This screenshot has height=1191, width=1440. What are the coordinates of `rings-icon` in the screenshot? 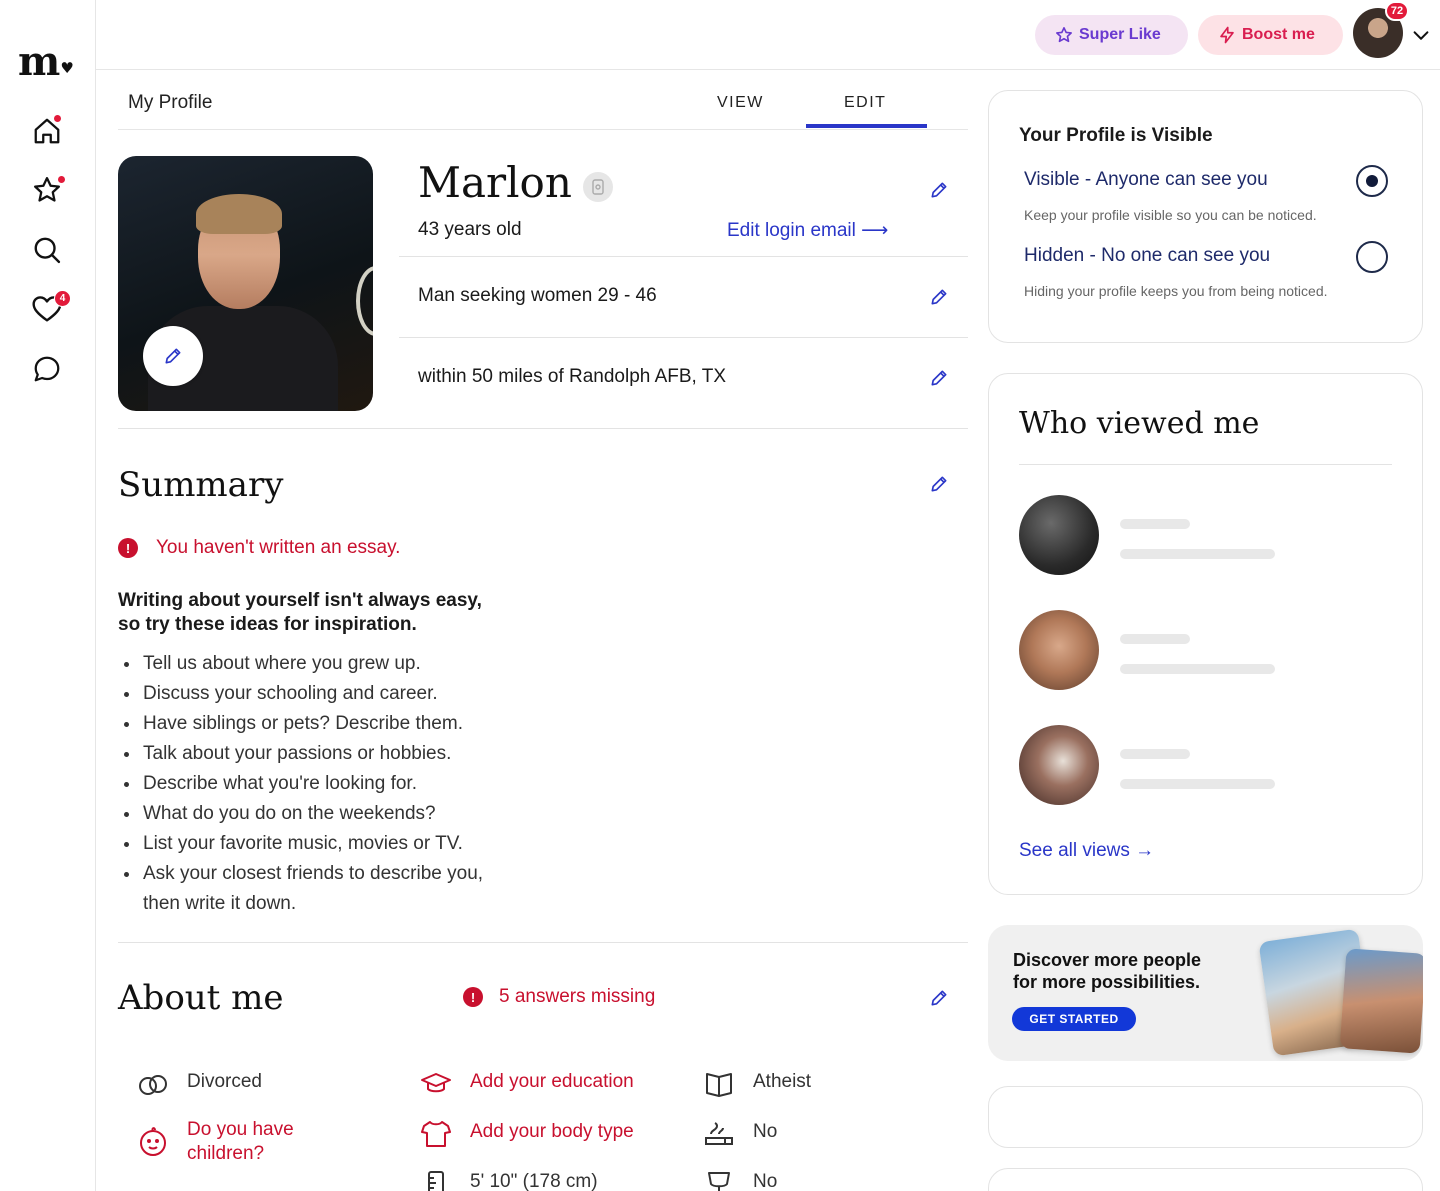 It's located at (153, 1084).